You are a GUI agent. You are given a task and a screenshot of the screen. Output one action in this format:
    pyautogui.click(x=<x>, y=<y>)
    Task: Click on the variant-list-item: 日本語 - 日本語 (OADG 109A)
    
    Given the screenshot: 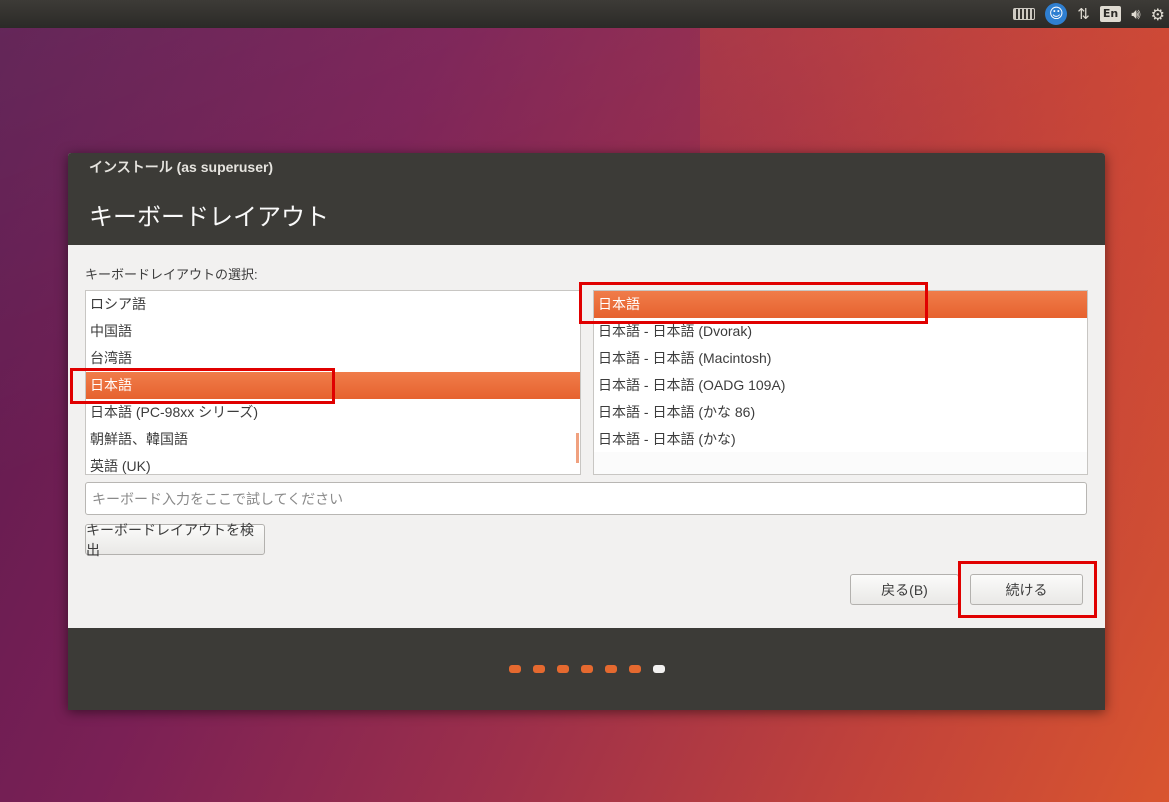 What is the action you would take?
    pyautogui.click(x=840, y=385)
    